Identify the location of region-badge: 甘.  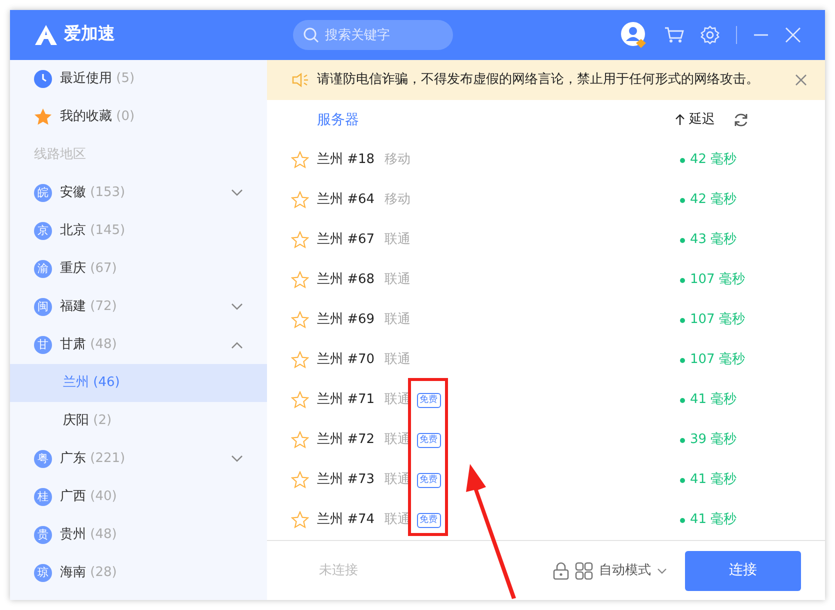
(43, 345).